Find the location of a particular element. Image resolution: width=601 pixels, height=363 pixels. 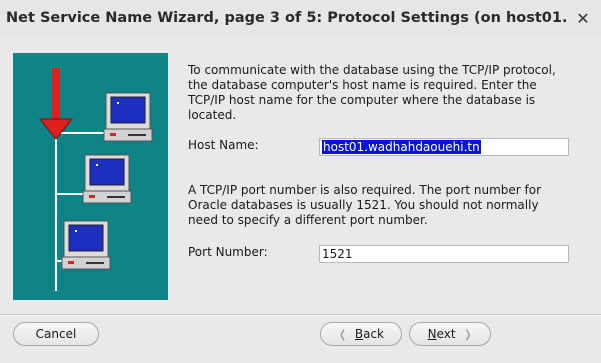

host-name-field: host01.wadhahdaouehi.tn is located at coordinates (444, 147).